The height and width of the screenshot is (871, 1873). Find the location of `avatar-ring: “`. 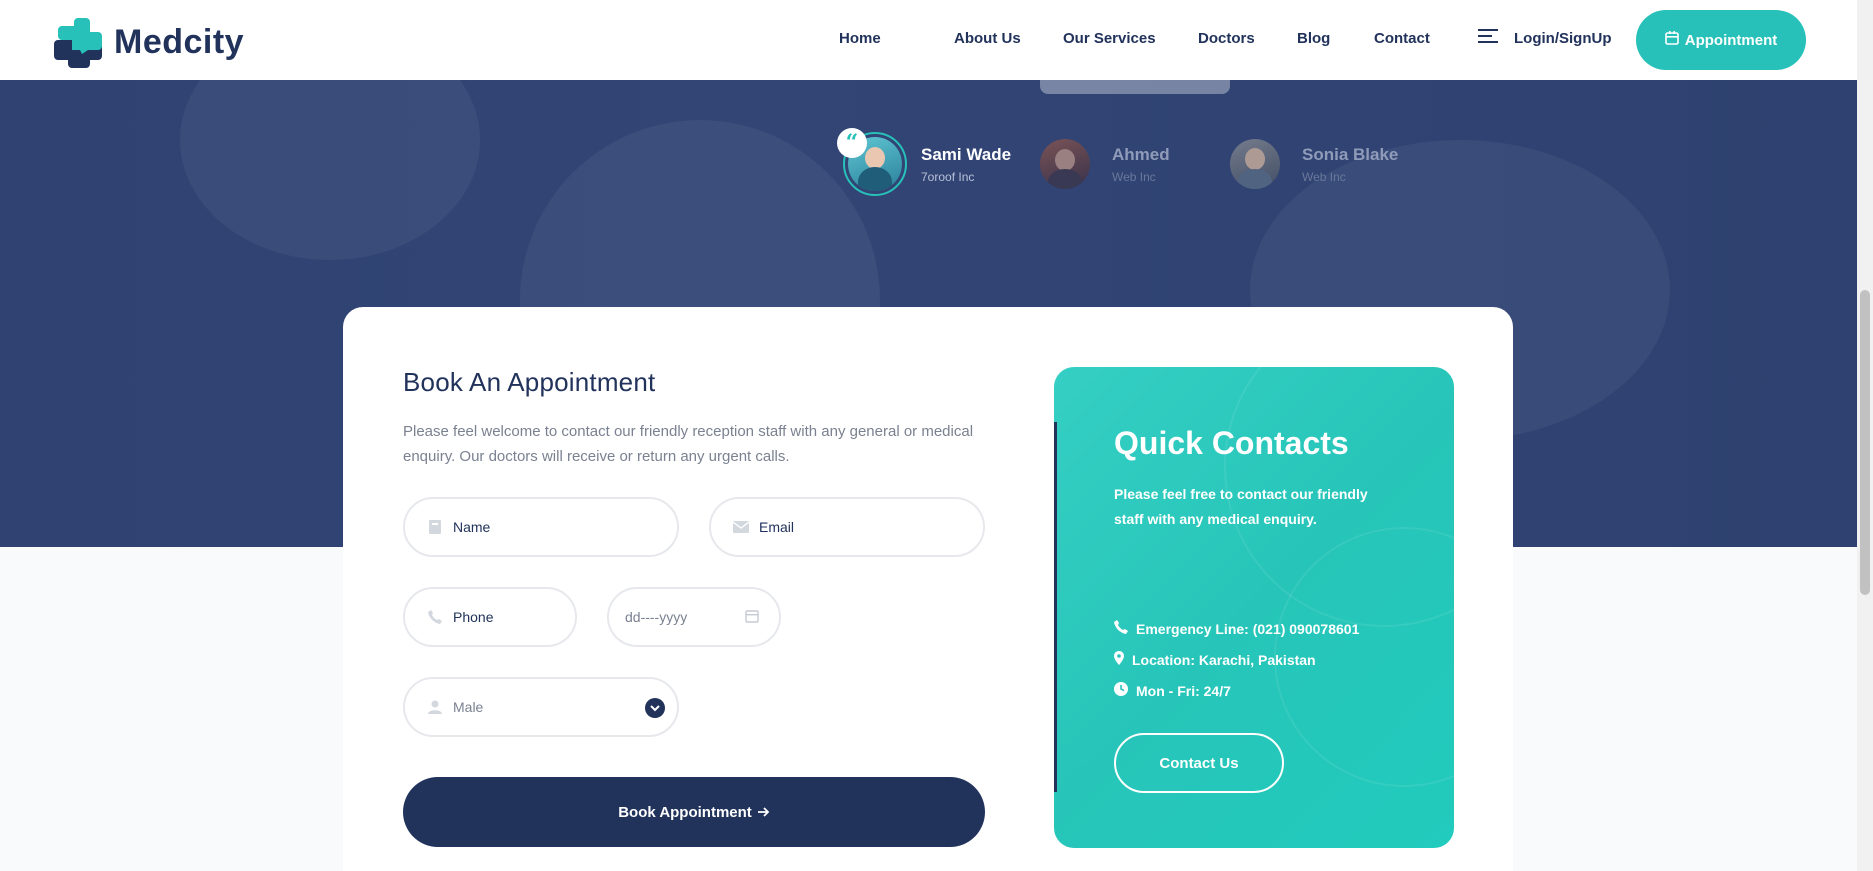

avatar-ring: “ is located at coordinates (872, 162).